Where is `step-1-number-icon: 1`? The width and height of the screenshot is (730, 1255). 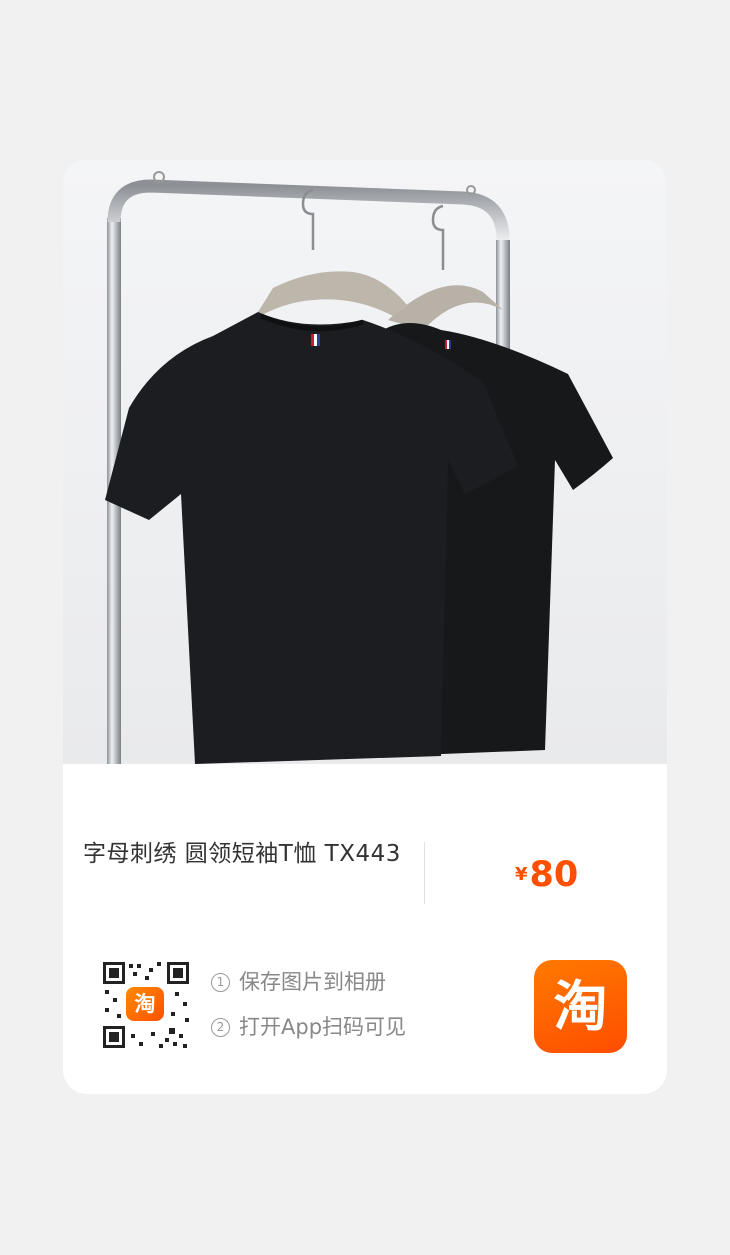 step-1-number-icon: 1 is located at coordinates (220, 982).